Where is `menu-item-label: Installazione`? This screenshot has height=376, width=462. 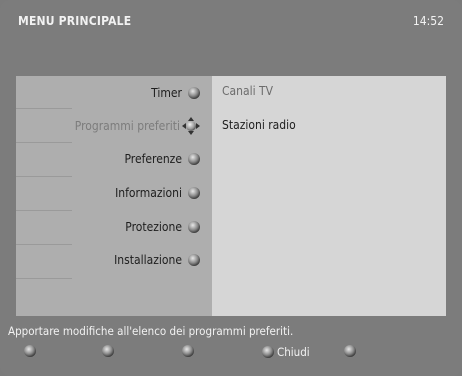
menu-item-label: Installazione is located at coordinates (148, 260).